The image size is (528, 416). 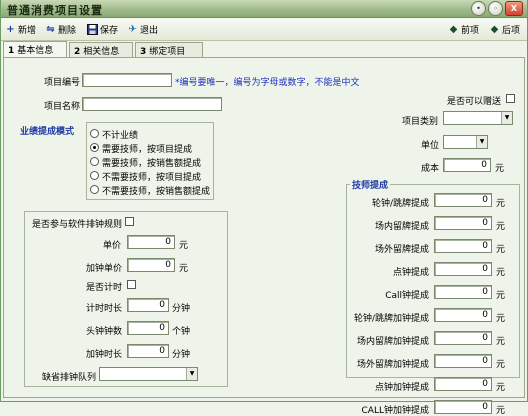 I want to click on commission-label: 点钟加钟提成, so click(x=401, y=388).